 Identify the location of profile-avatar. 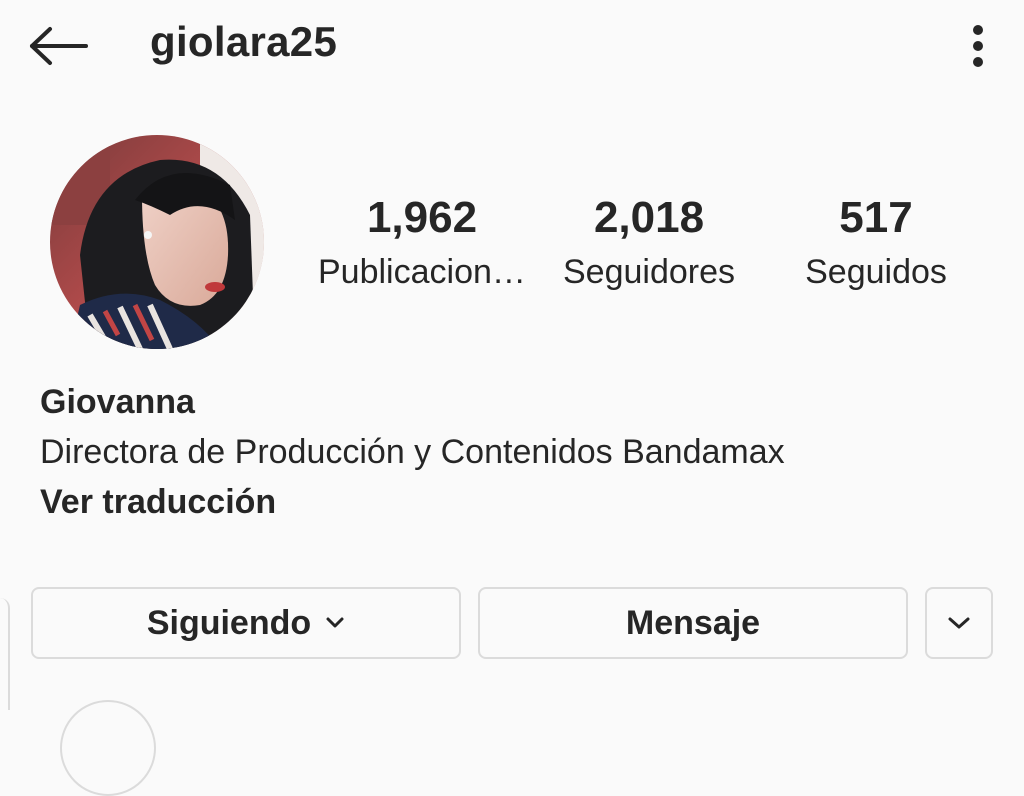
(157, 242).